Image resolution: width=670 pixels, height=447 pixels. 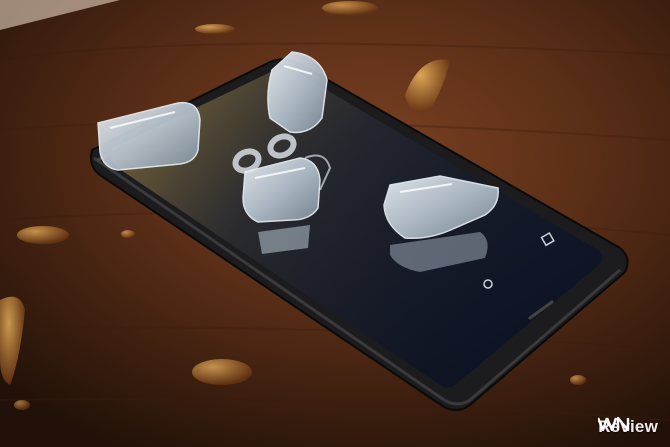 I want to click on review-watermark: Review, so click(x=628, y=427).